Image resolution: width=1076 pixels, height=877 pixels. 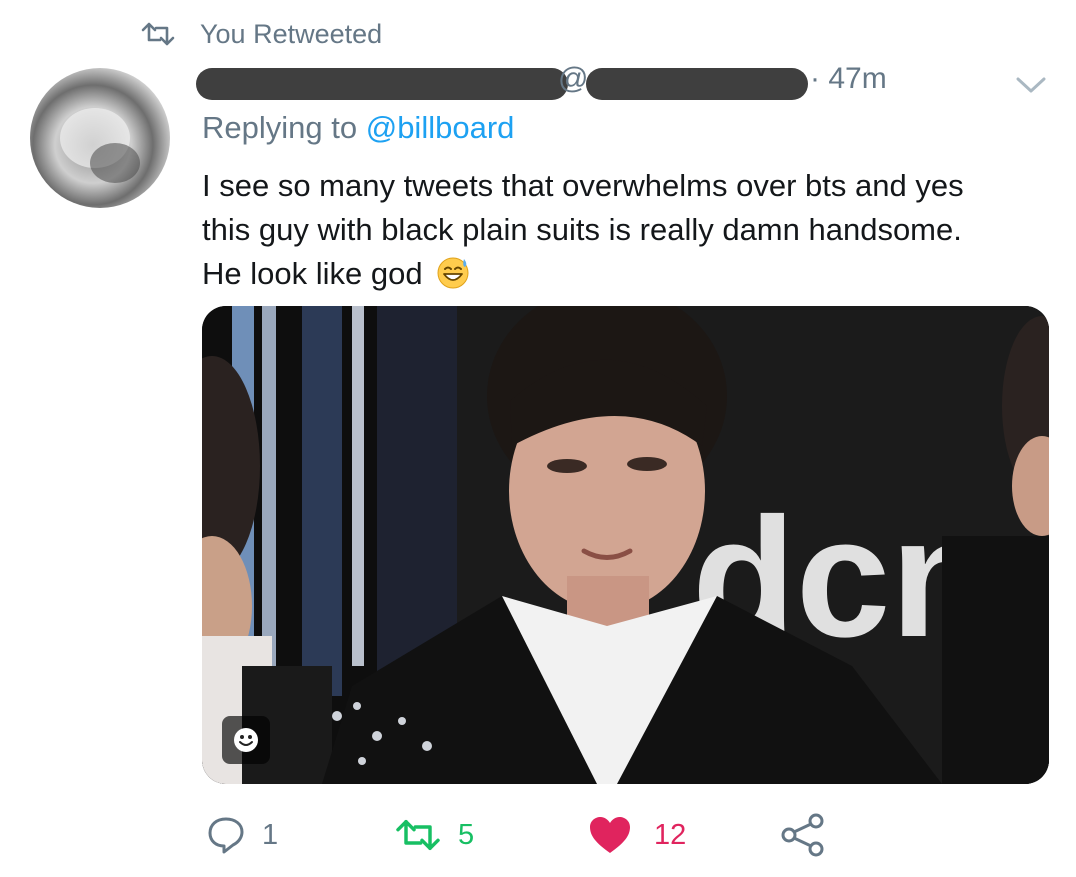 I want to click on retweet-count: 5, so click(x=466, y=834).